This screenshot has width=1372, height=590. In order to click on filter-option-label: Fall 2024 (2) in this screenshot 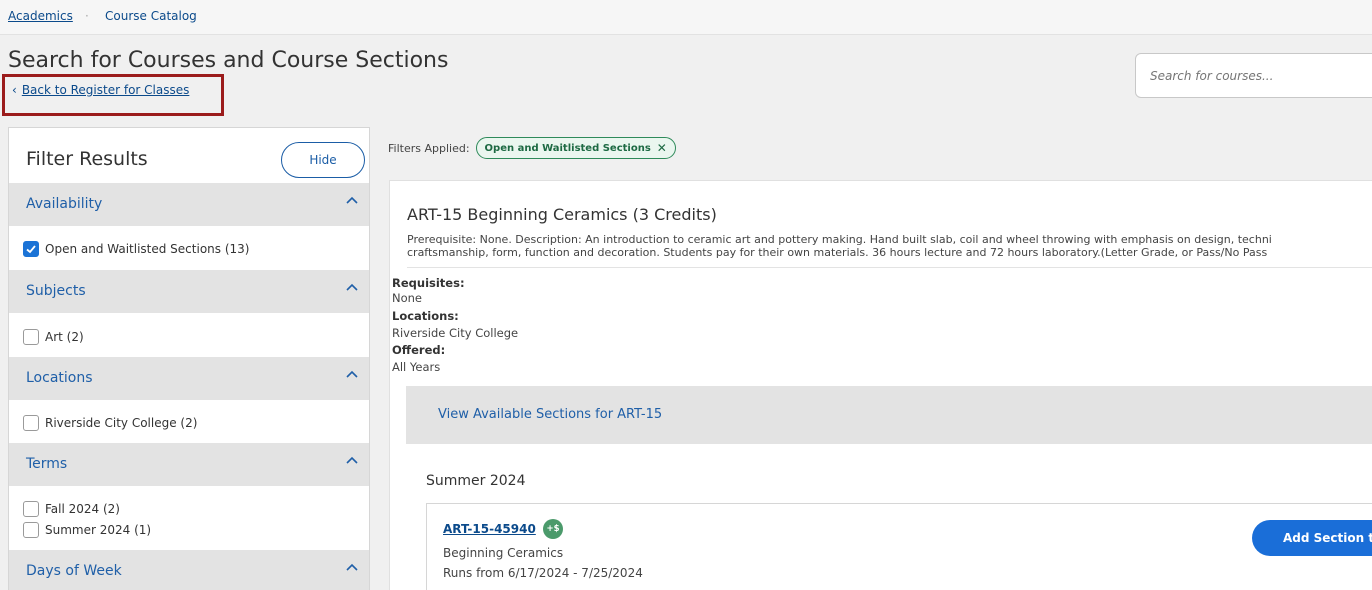, I will do `click(82, 509)`.